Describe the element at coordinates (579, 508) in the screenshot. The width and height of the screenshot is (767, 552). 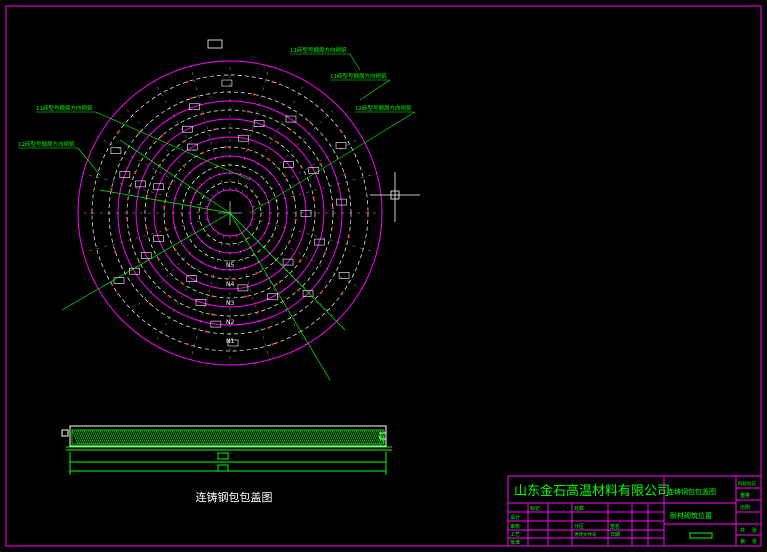
I see `tb-col-label: 处数` at that location.